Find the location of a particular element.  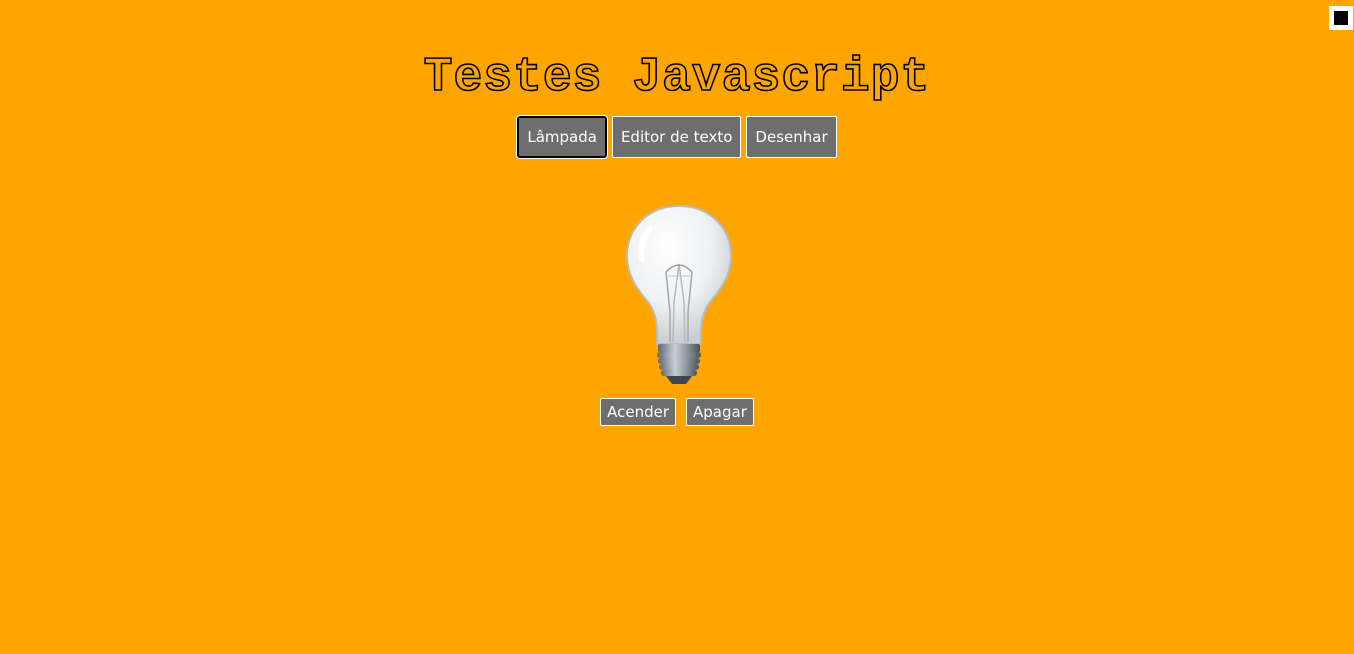

tab-editor-de-texto: Editor de texto is located at coordinates (676, 137).